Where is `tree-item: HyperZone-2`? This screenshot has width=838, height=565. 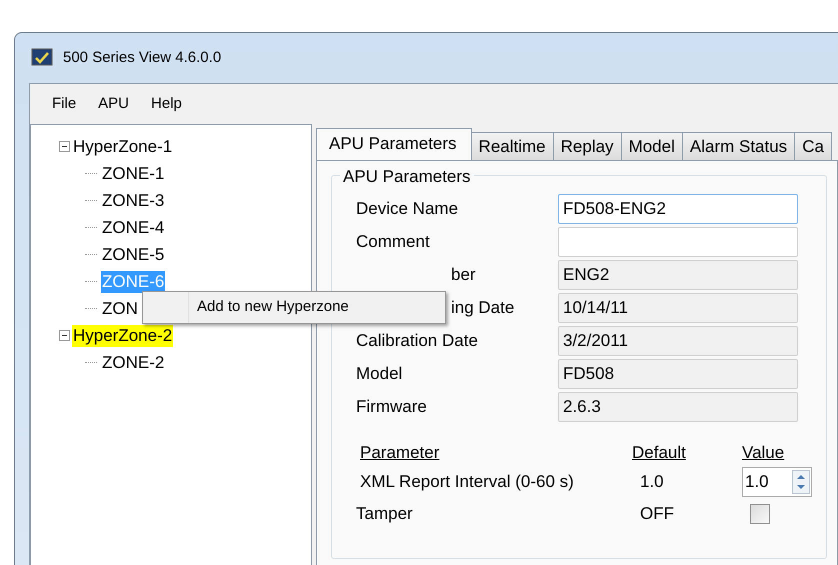
tree-item: HyperZone-2 is located at coordinates (123, 335).